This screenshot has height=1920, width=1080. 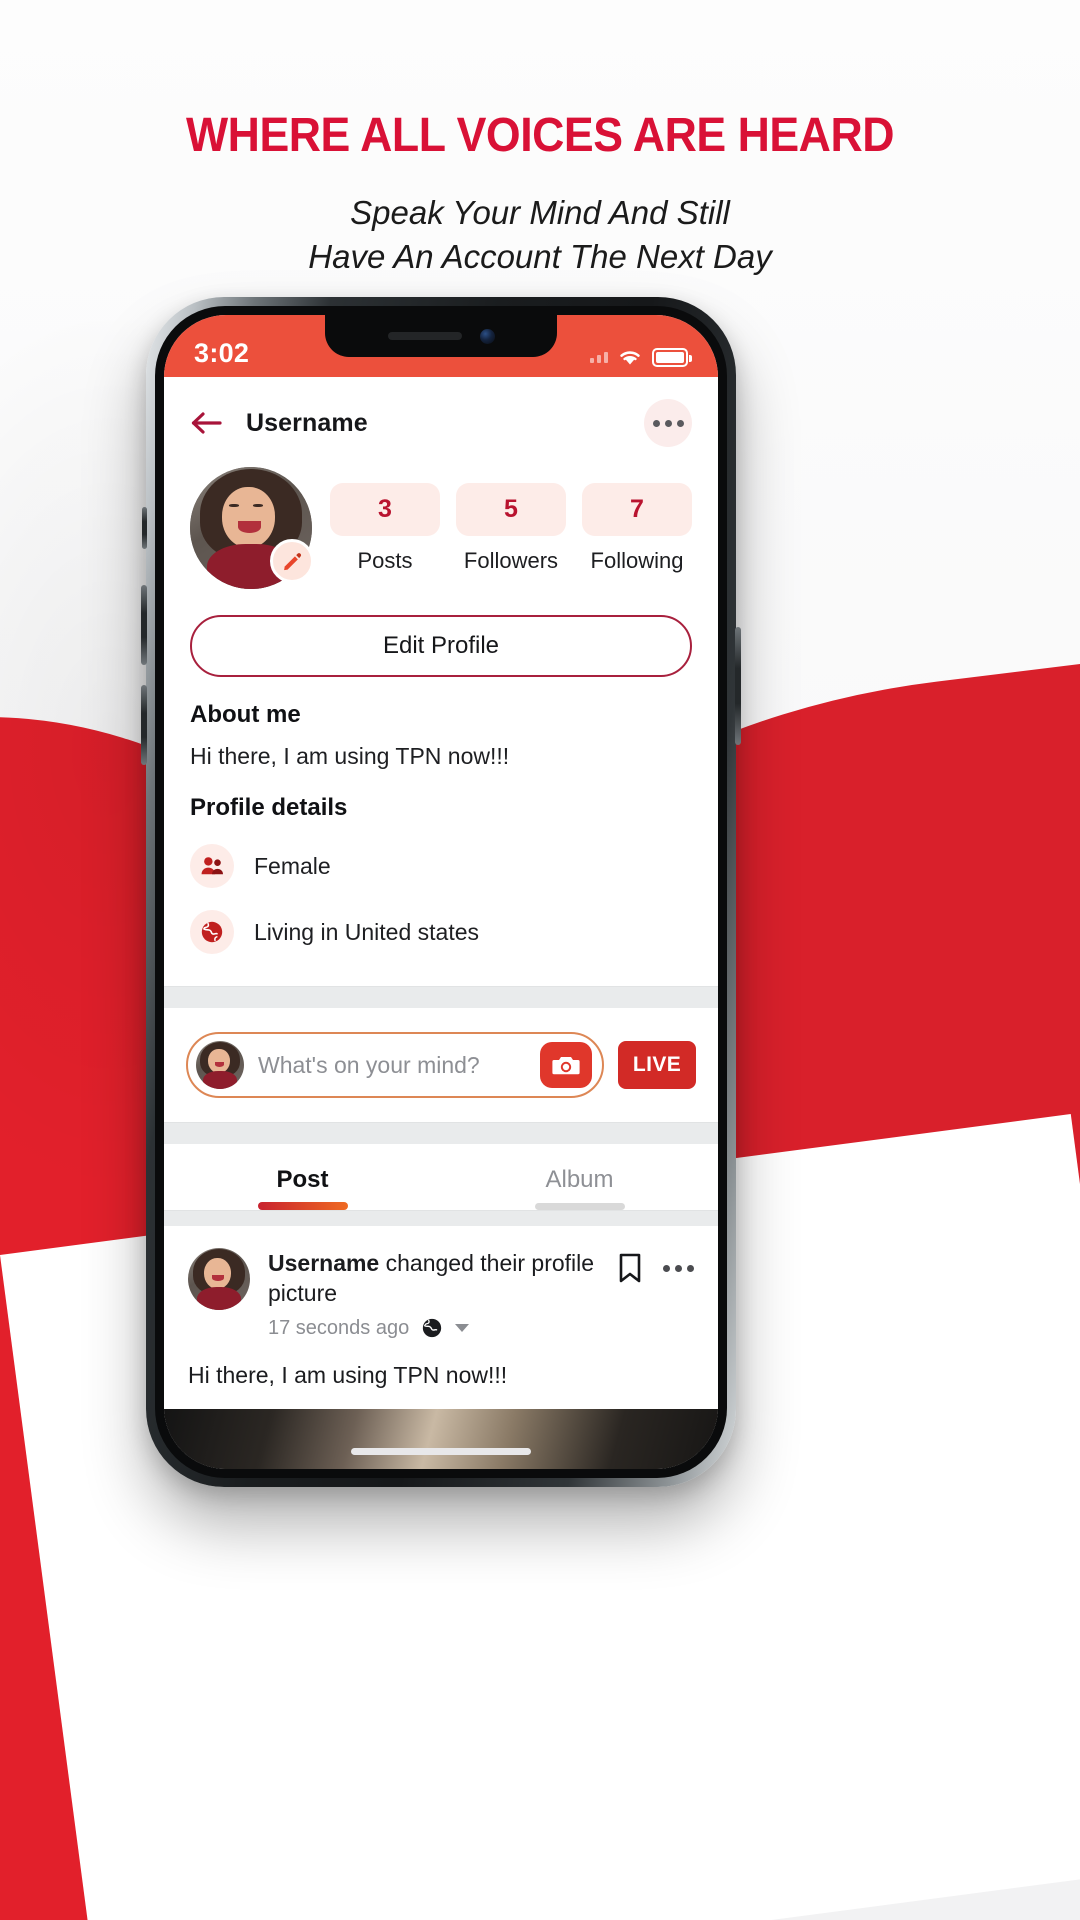 What do you see at coordinates (323, 1263) in the screenshot?
I see `post-author-name: Username` at bounding box center [323, 1263].